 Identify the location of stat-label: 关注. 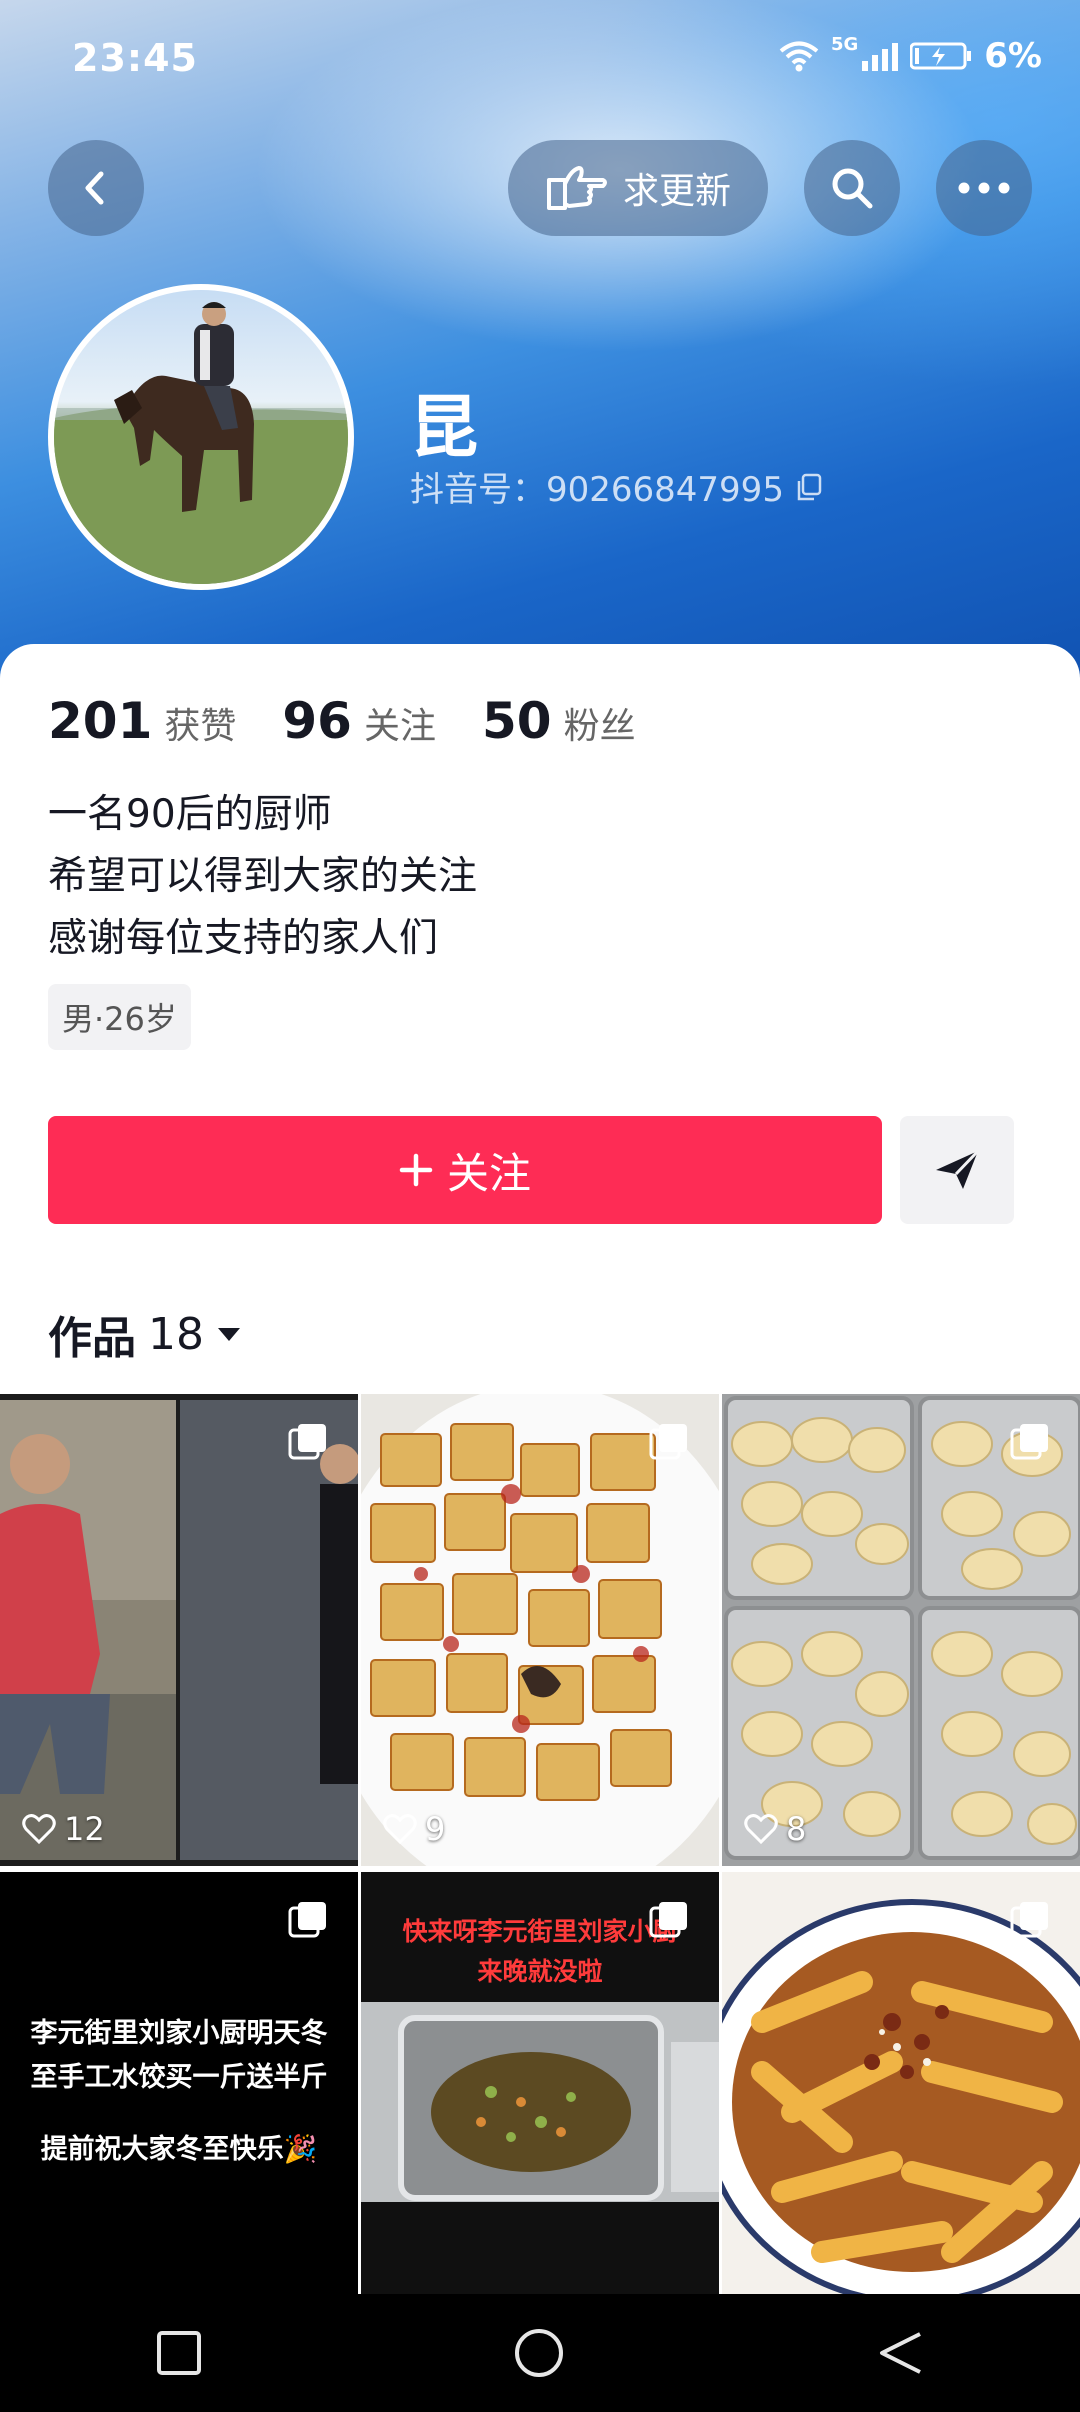
(399, 726).